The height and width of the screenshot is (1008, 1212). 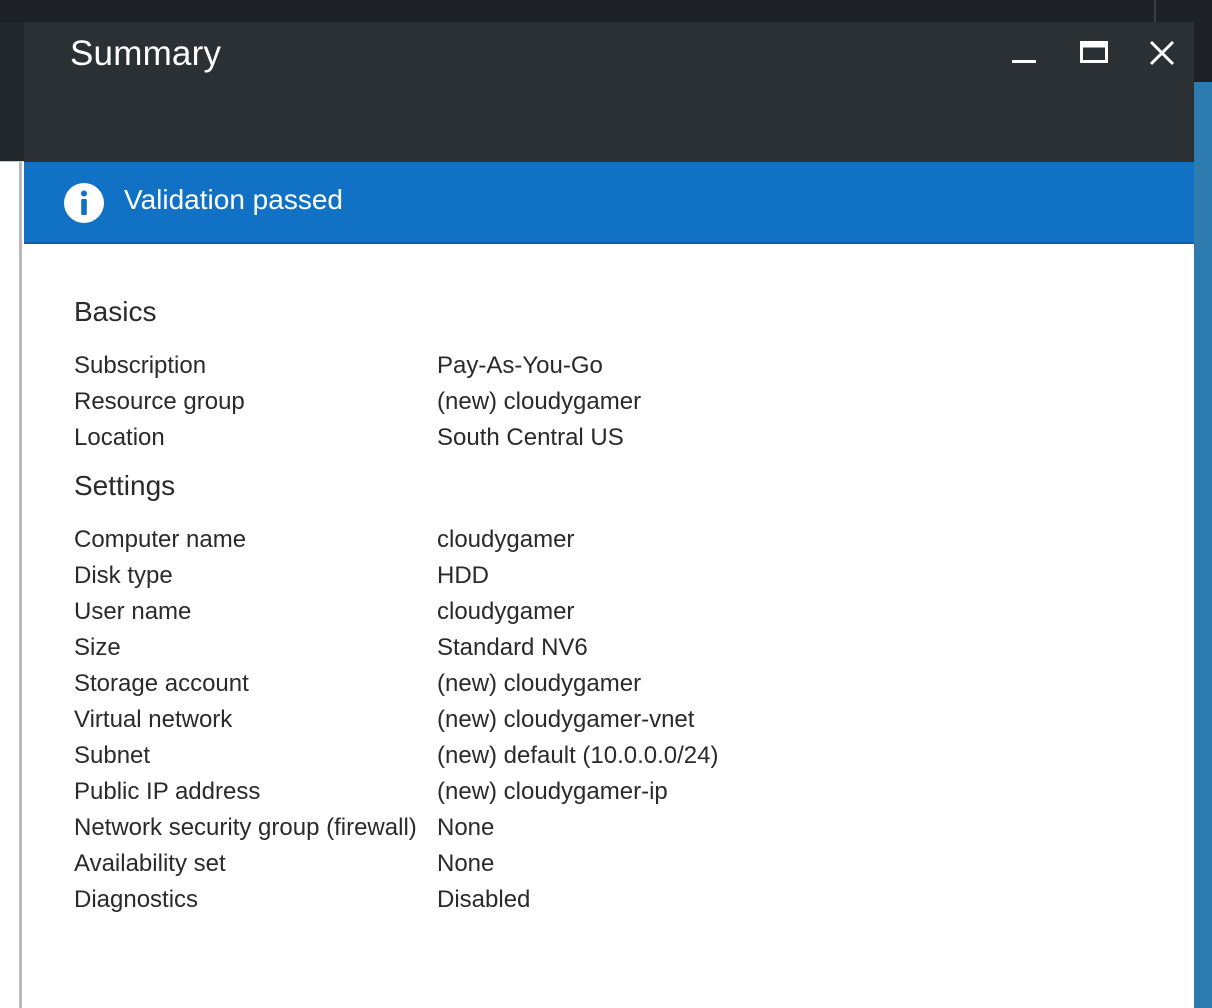 What do you see at coordinates (624, 900) in the screenshot?
I see `list-item: Diagnostics Disabled` at bounding box center [624, 900].